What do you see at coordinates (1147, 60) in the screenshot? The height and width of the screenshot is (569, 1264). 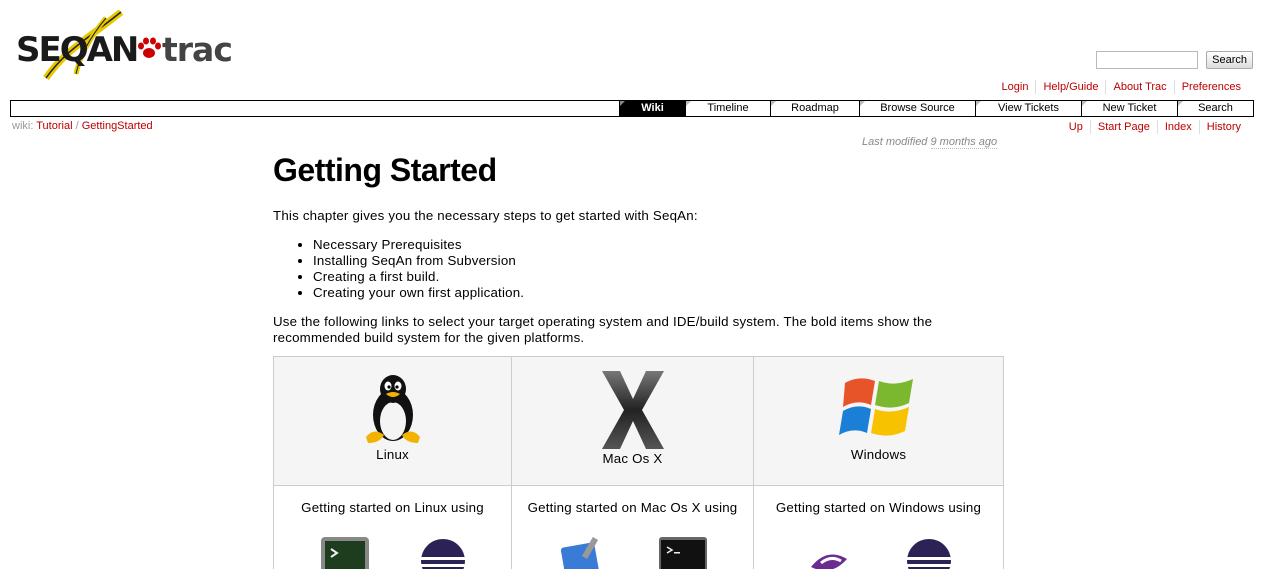 I see `search-input` at bounding box center [1147, 60].